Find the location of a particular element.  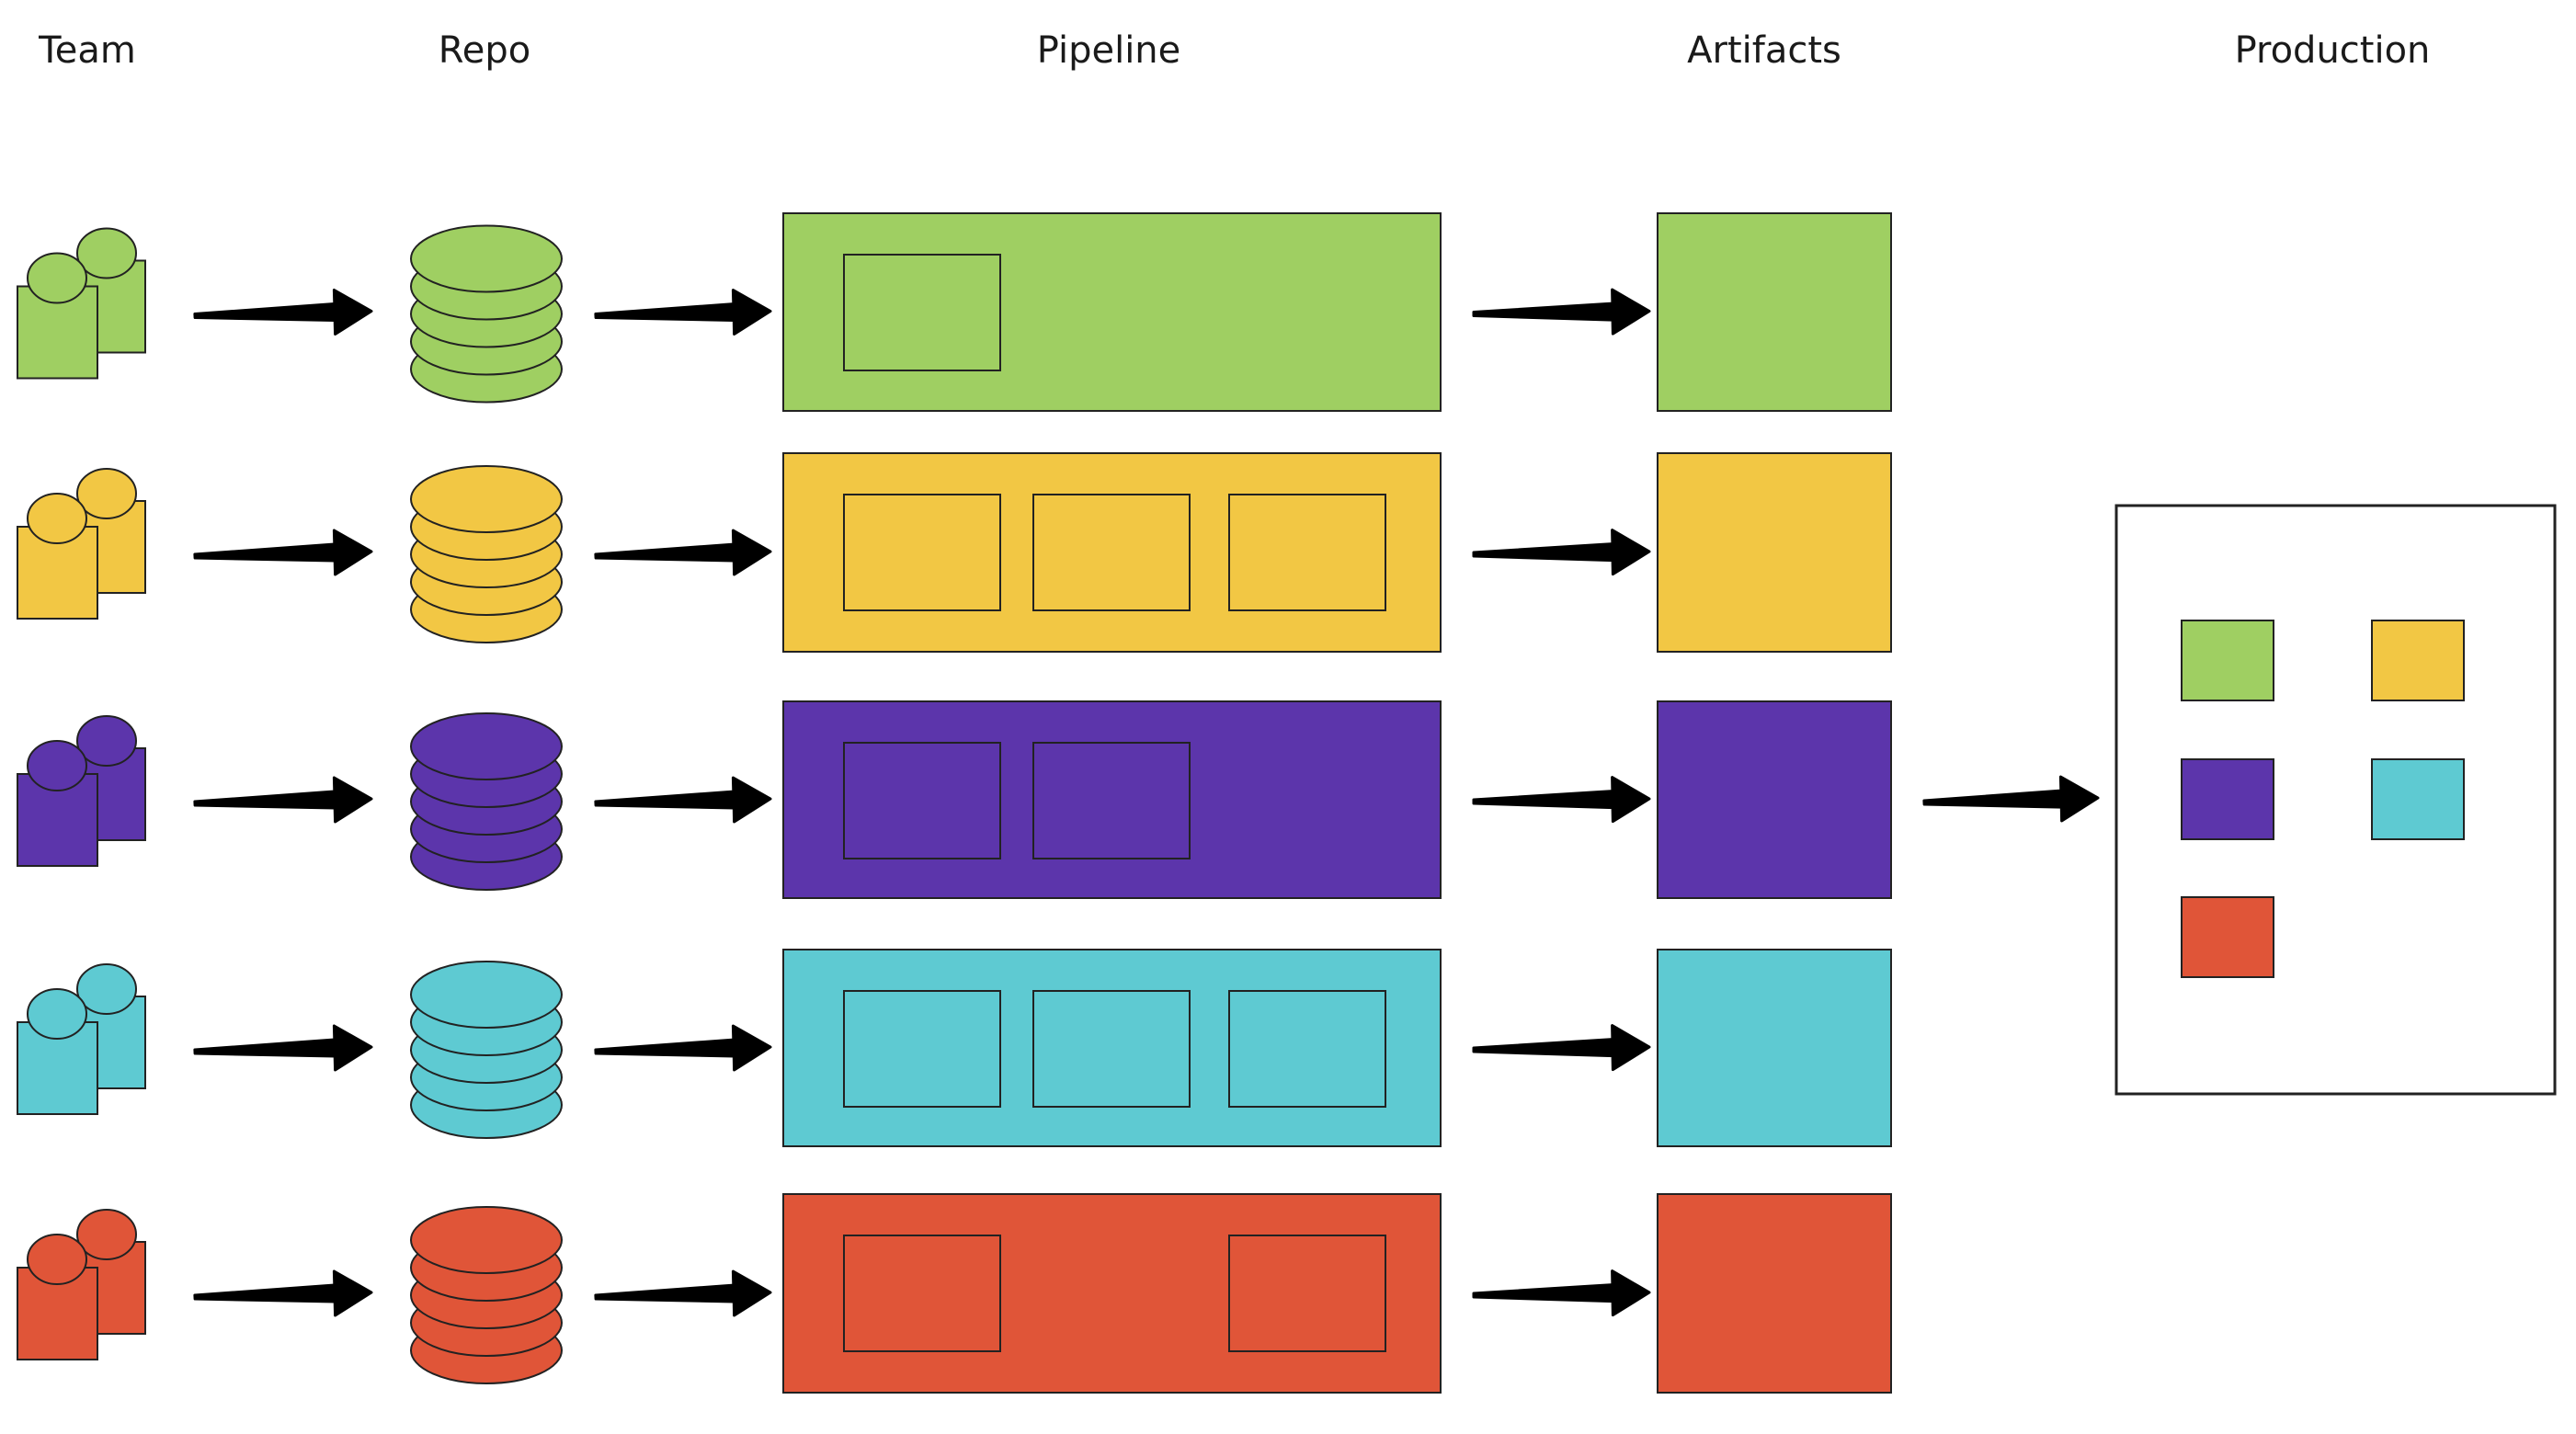

deployed-artifact-cyan is located at coordinates (2418, 799).